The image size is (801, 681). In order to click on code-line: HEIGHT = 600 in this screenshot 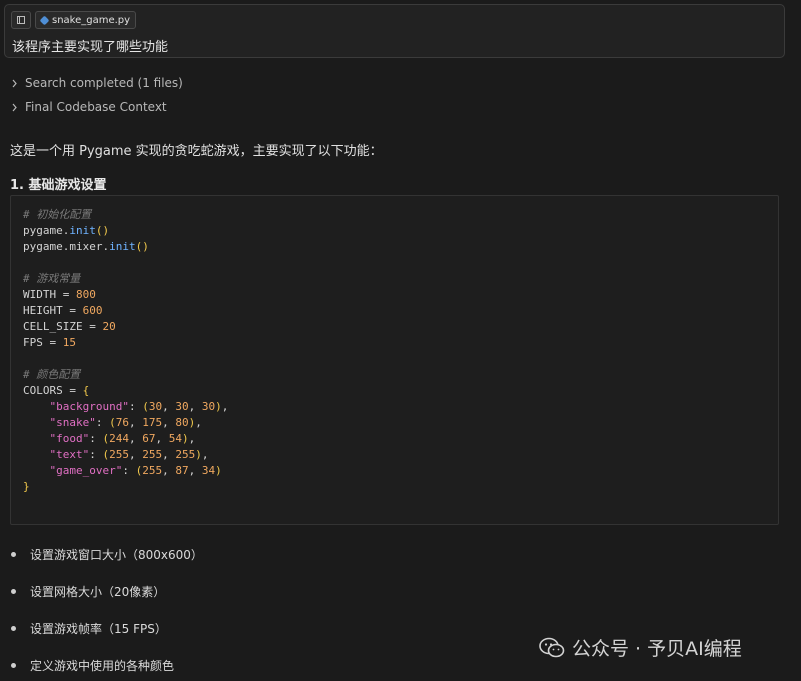, I will do `click(394, 311)`.